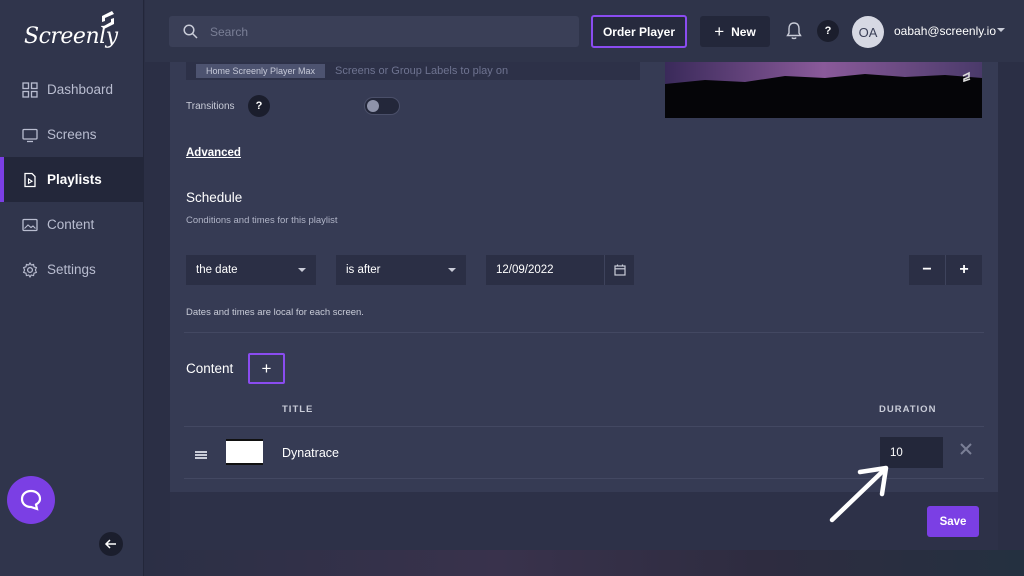 The width and height of the screenshot is (1024, 576). What do you see at coordinates (214, 197) in the screenshot?
I see `schedule-title: Schedule` at bounding box center [214, 197].